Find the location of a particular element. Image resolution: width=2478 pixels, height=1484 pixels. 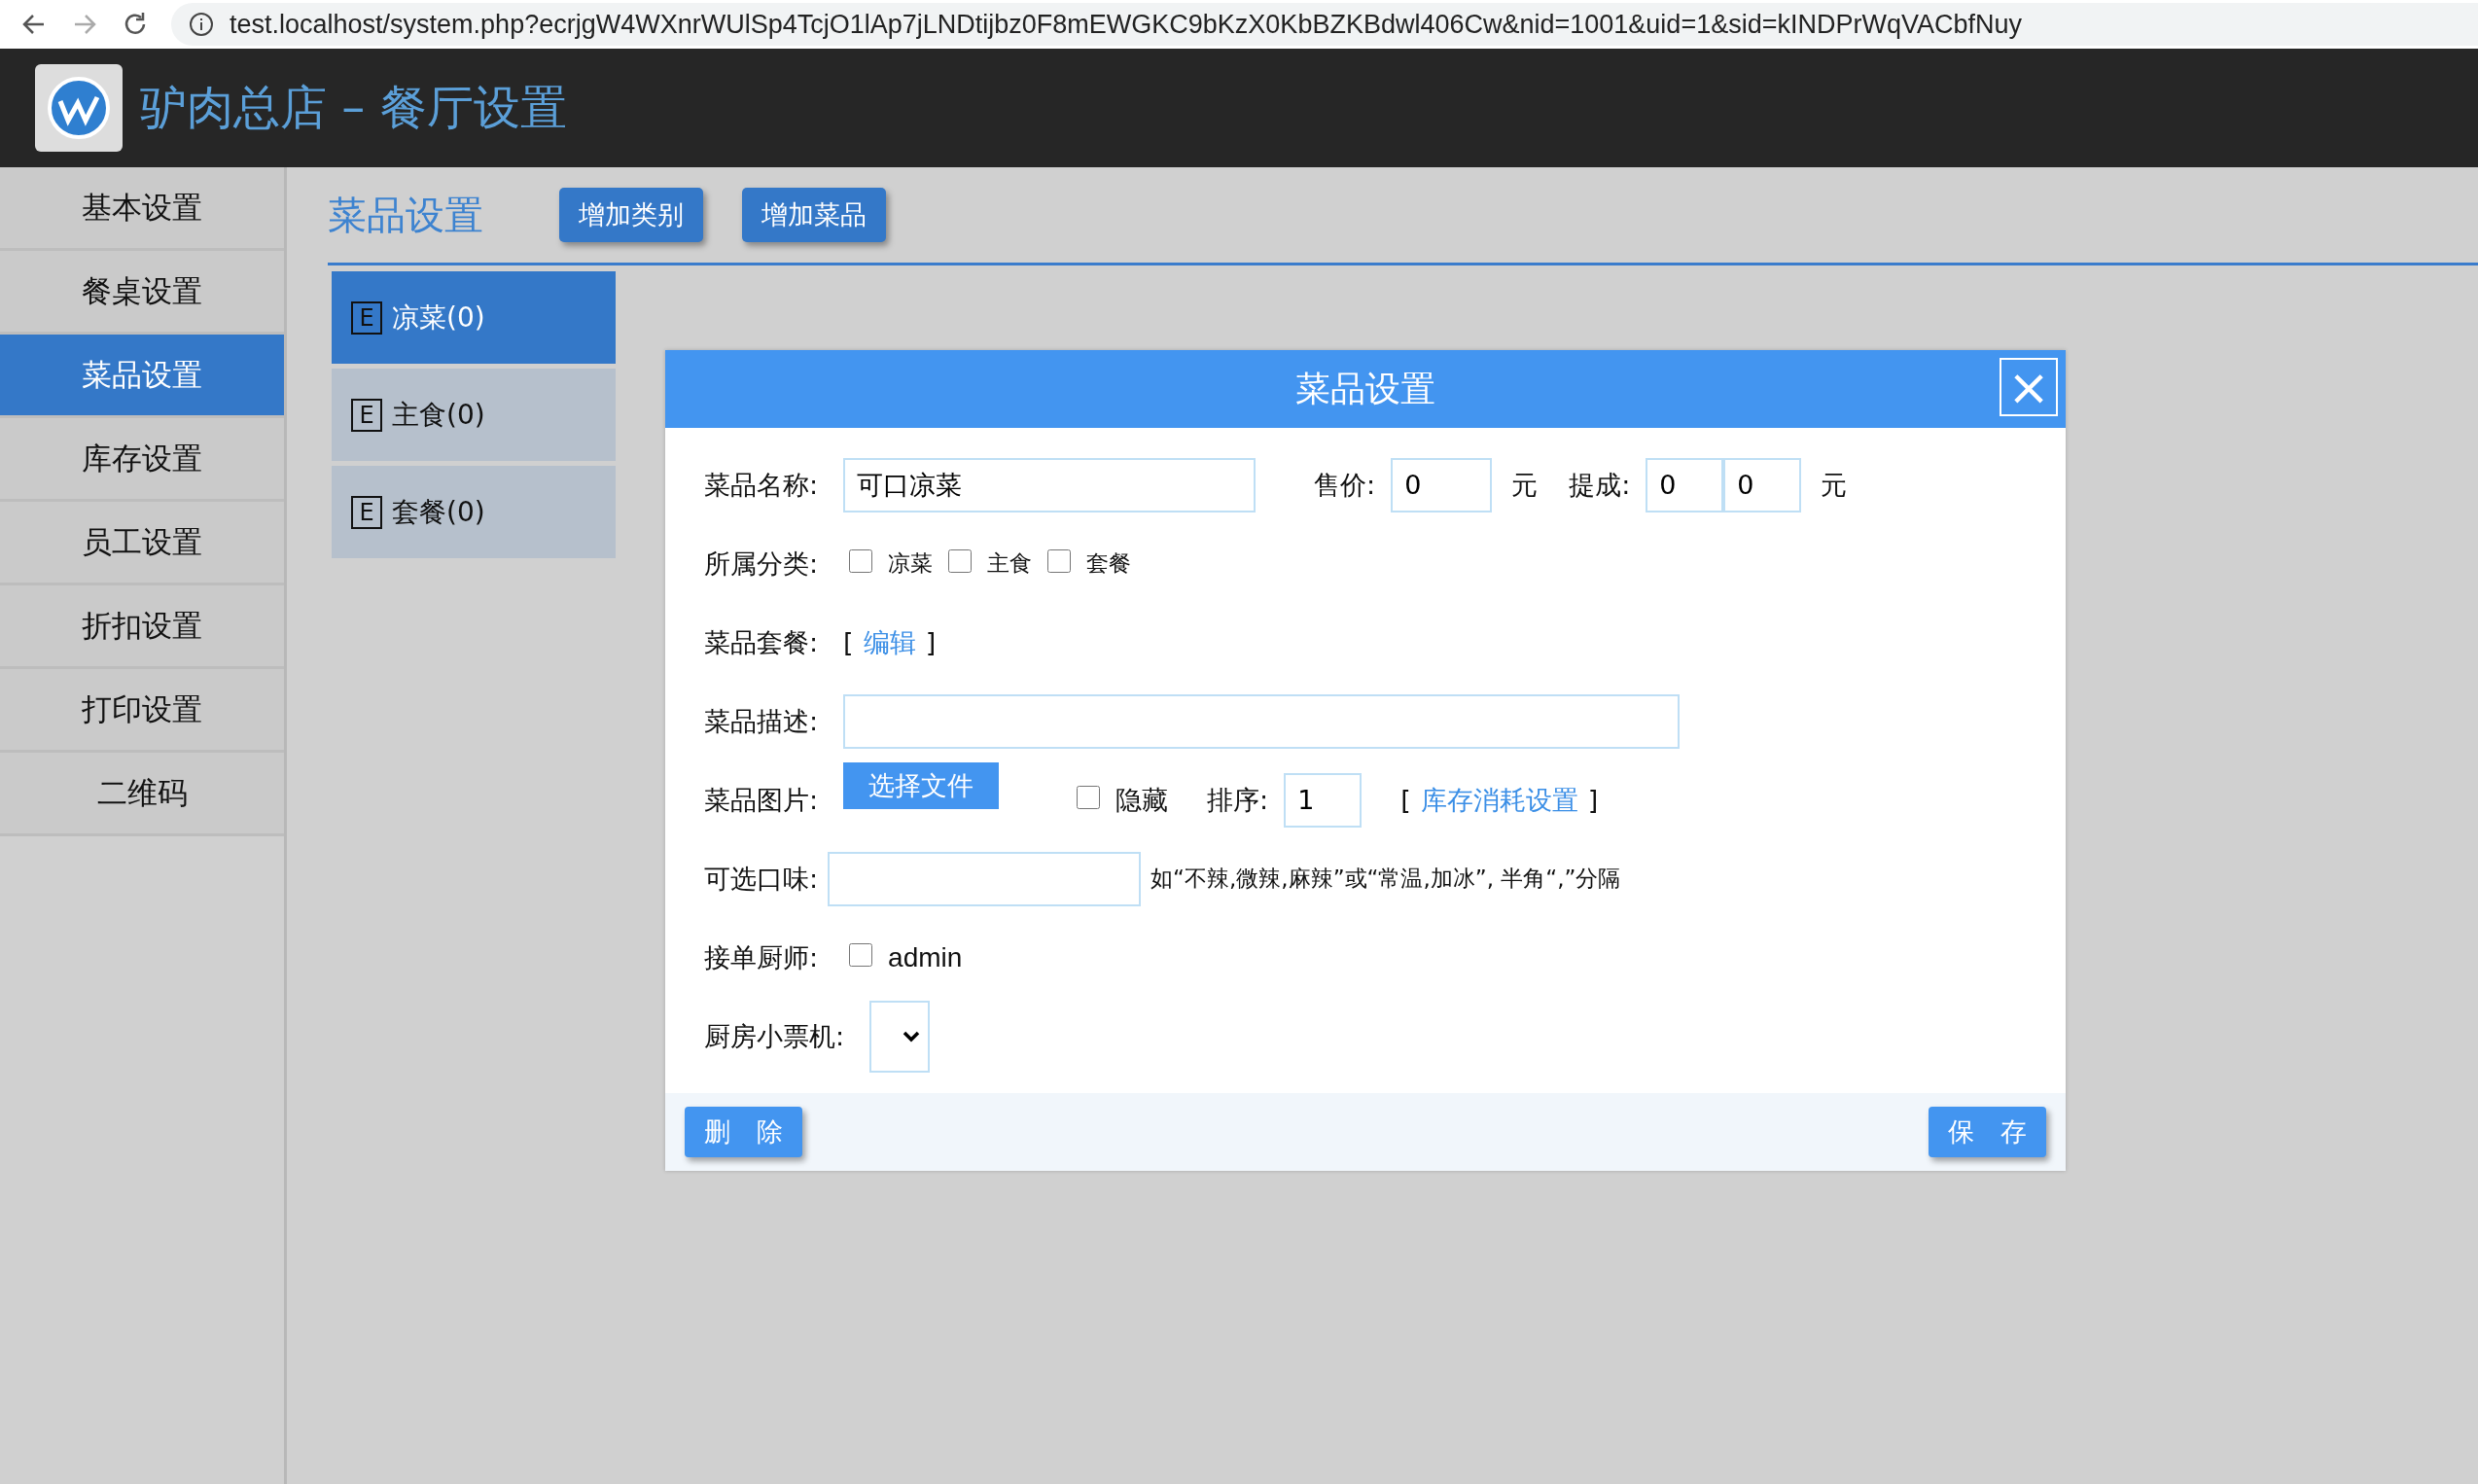

category-label: 主食(0) is located at coordinates (438, 415).